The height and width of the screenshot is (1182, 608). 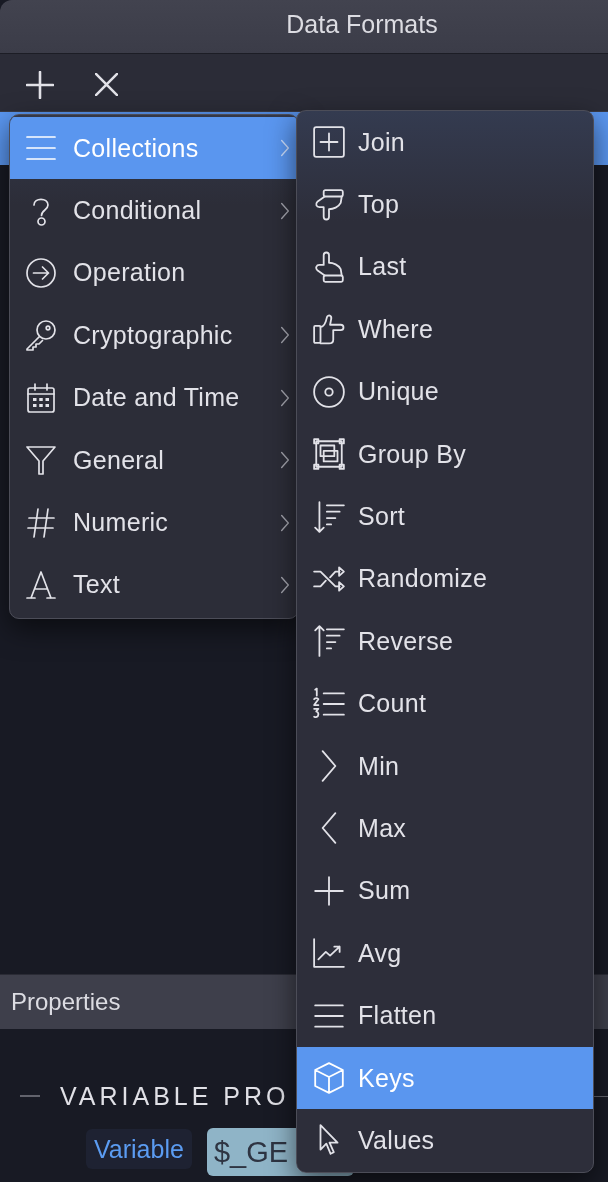 I want to click on key-icon, so click(x=41, y=335).